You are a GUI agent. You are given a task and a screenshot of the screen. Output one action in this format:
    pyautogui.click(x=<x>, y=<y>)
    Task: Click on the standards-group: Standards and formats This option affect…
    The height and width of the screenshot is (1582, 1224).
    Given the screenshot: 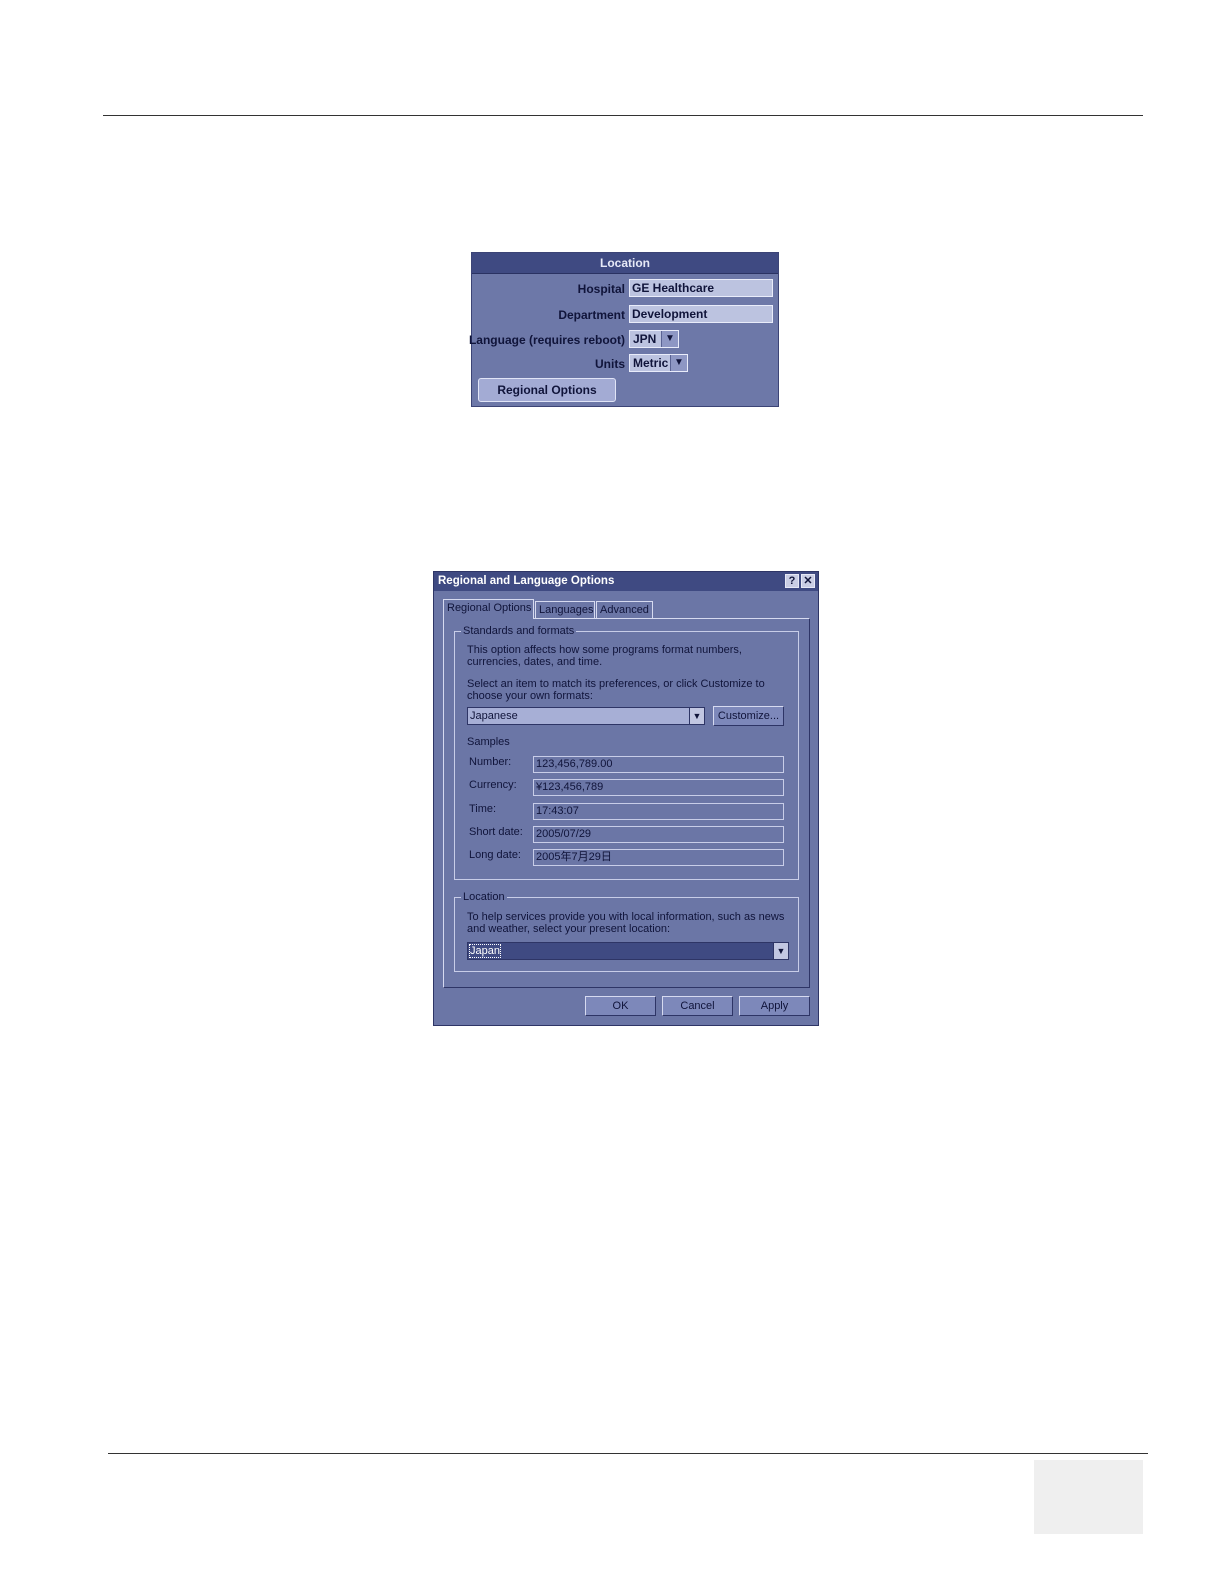 What is the action you would take?
    pyautogui.click(x=626, y=752)
    